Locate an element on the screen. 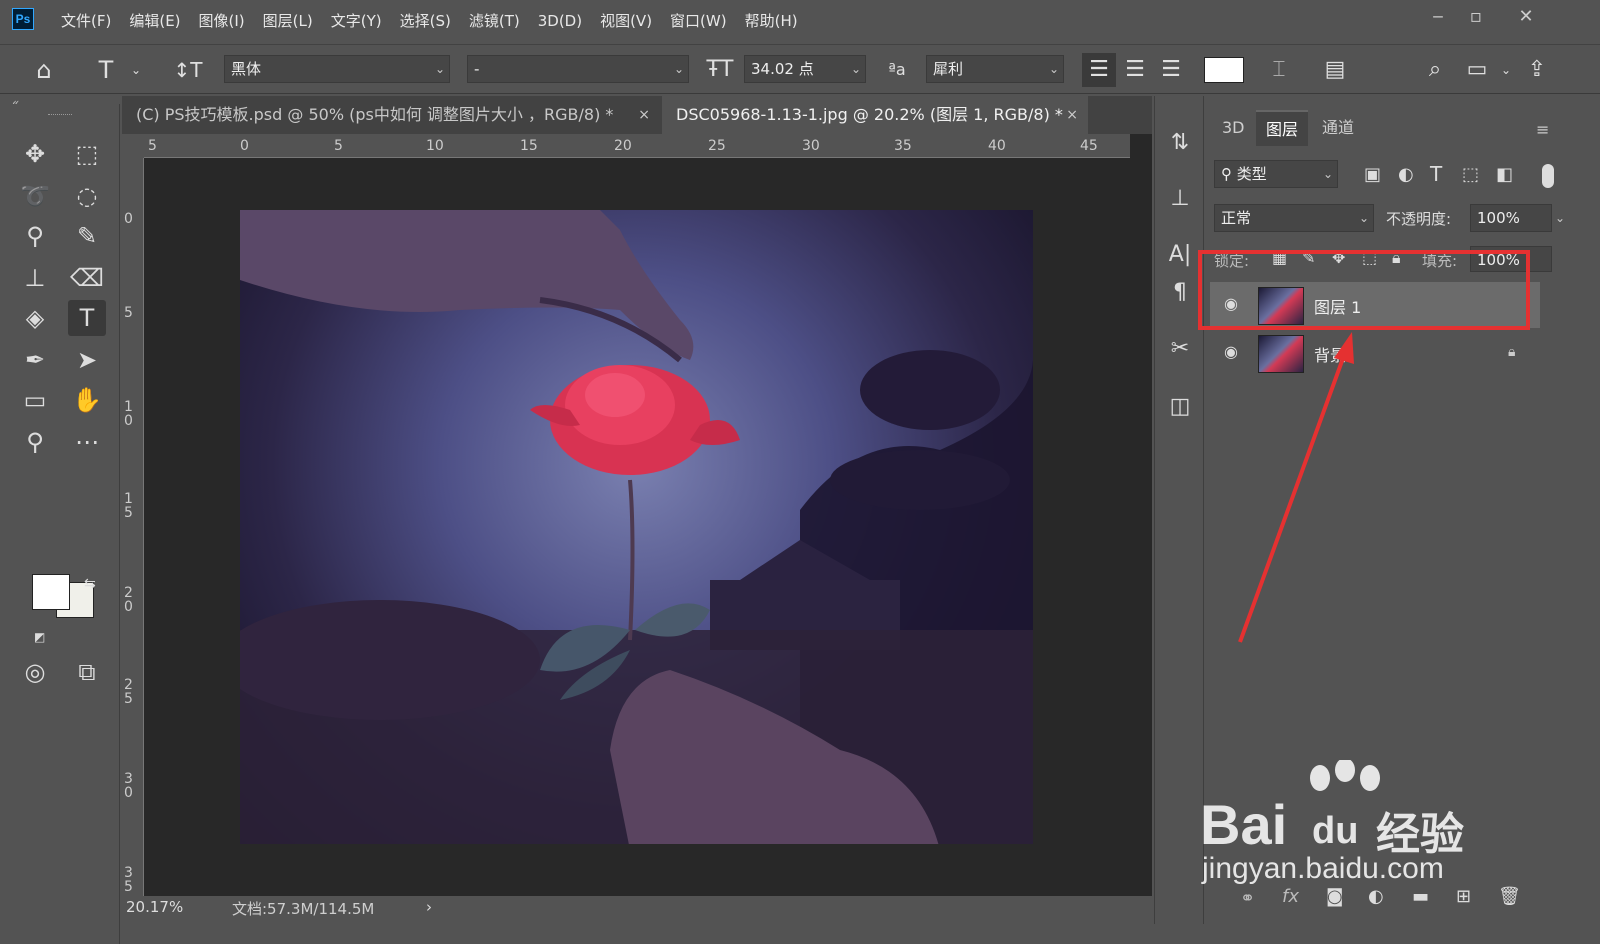  tools-settings-icon: ✂ is located at coordinates (1180, 349).